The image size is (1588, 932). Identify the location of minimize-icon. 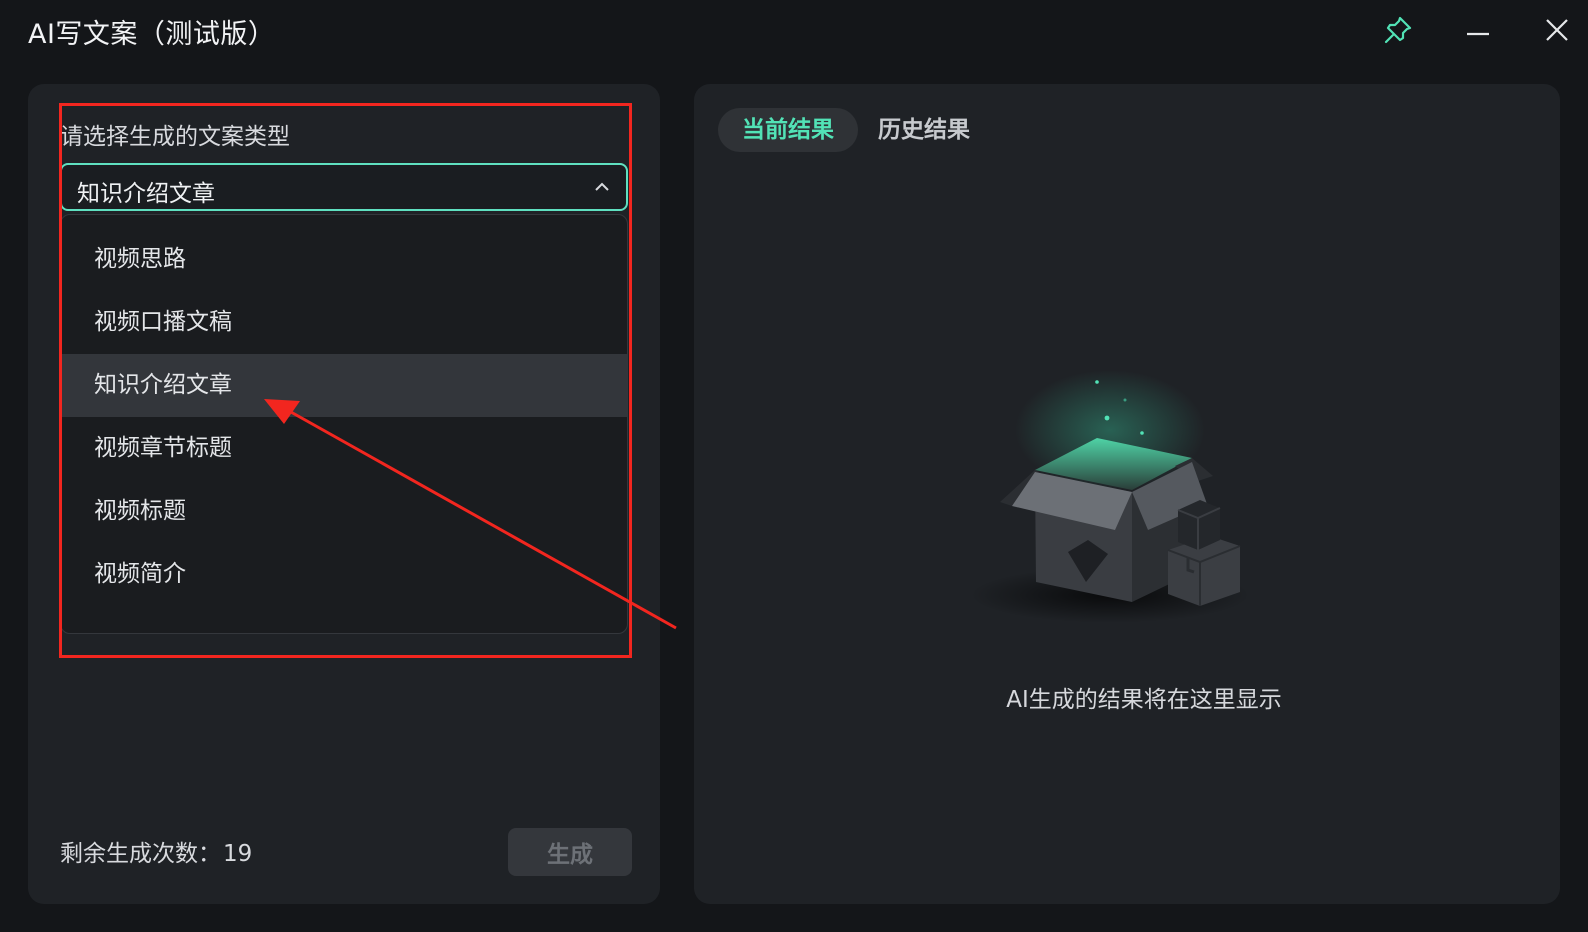
(1478, 34).